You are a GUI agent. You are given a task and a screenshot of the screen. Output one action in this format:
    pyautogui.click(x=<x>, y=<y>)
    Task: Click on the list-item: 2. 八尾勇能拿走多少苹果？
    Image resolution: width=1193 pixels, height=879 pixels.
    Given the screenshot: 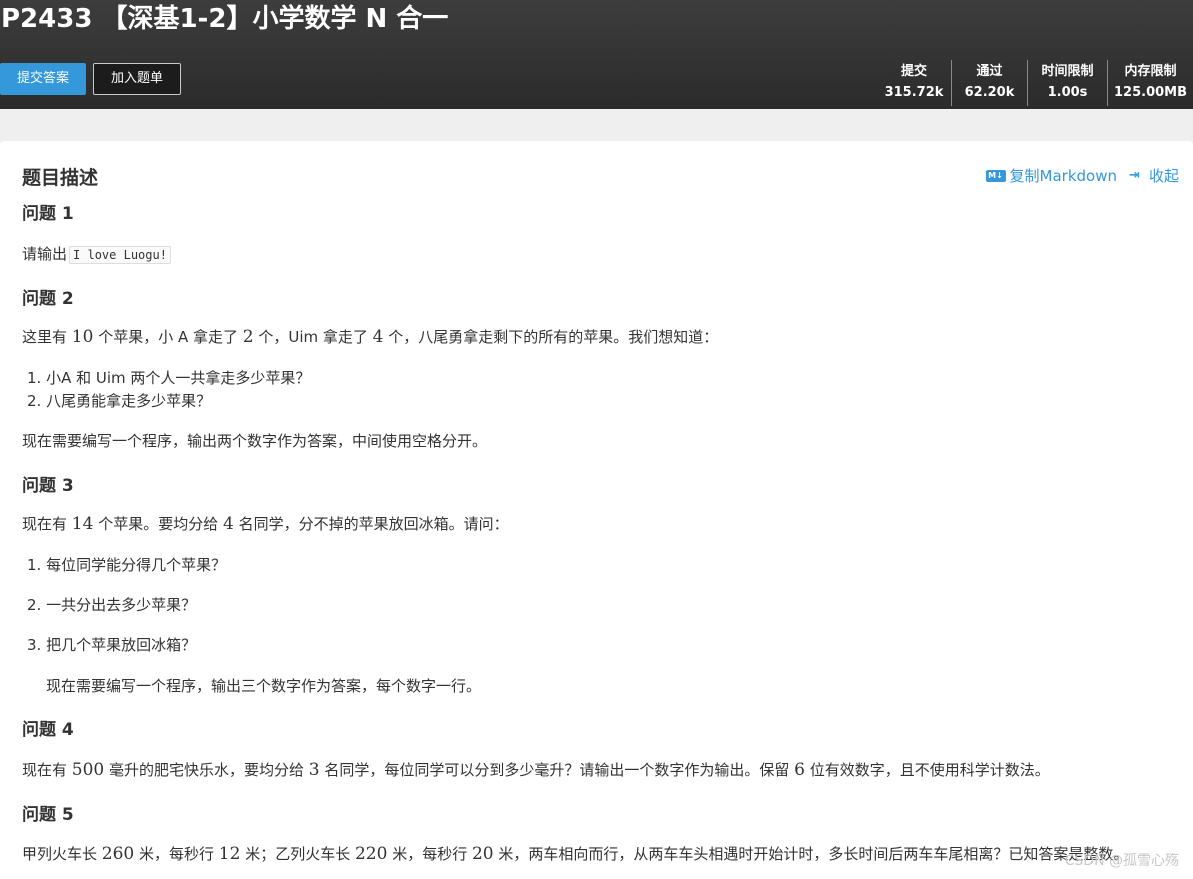 What is the action you would take?
    pyautogui.click(x=119, y=401)
    